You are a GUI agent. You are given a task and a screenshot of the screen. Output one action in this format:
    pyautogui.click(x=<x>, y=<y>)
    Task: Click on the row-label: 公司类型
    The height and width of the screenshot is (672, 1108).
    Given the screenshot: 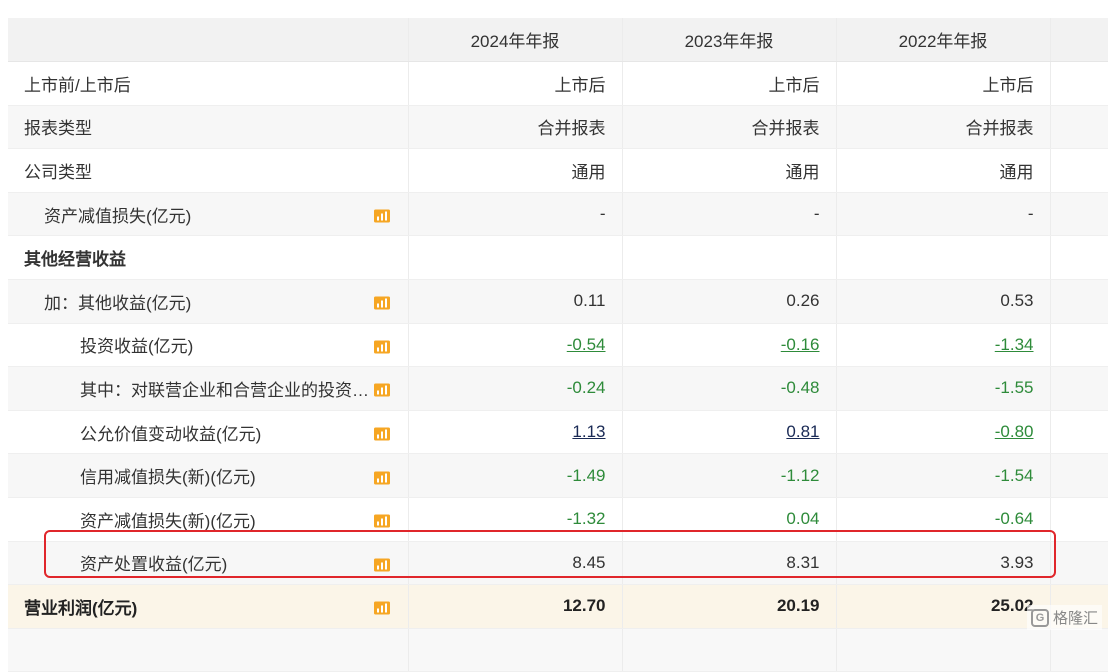 What is the action you would take?
    pyautogui.click(x=58, y=172)
    